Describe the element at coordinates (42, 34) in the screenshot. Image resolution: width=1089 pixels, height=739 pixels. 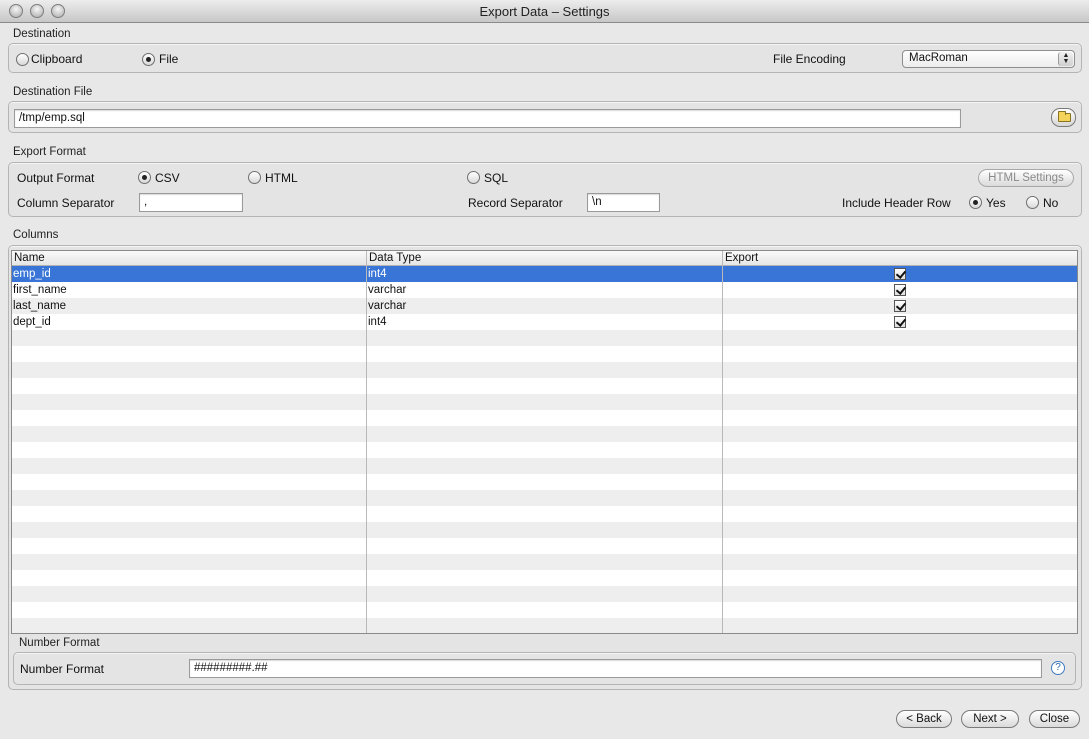
I see `destination-group-label: Destination` at that location.